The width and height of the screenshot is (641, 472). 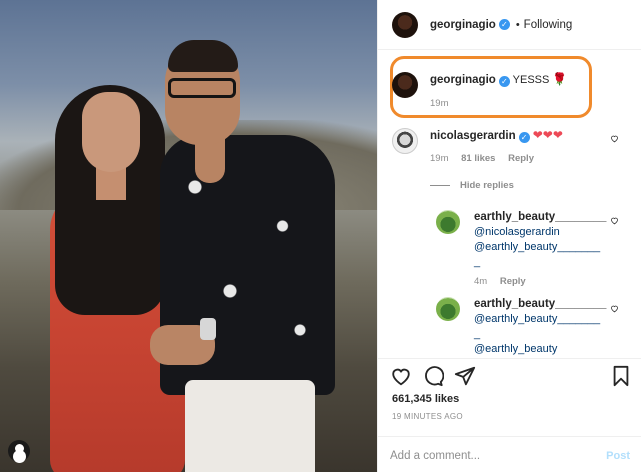 I want to click on hide-replies-button: Hide replies, so click(x=477, y=185).